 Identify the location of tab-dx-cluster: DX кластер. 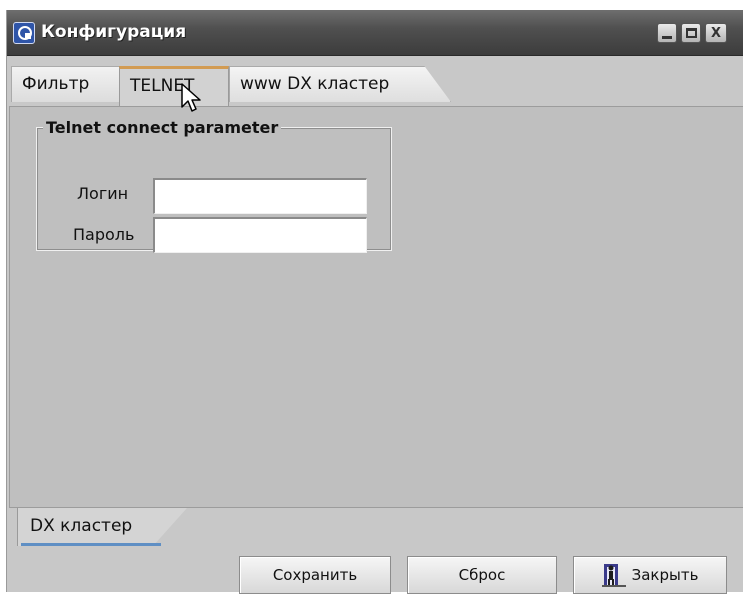
(102, 527).